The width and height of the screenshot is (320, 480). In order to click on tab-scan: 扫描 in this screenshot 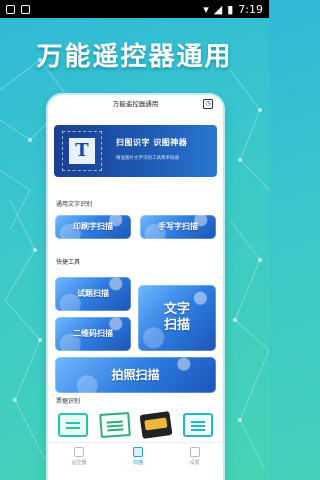, I will do `click(137, 456)`.